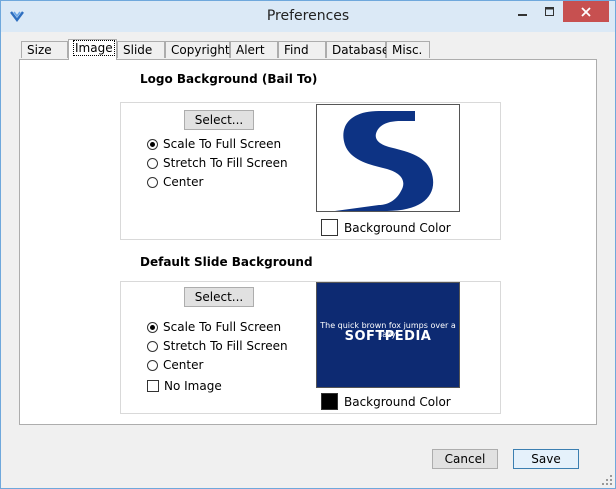  Describe the element at coordinates (329, 227) in the screenshot. I see `logo-background-color-swatch` at that location.